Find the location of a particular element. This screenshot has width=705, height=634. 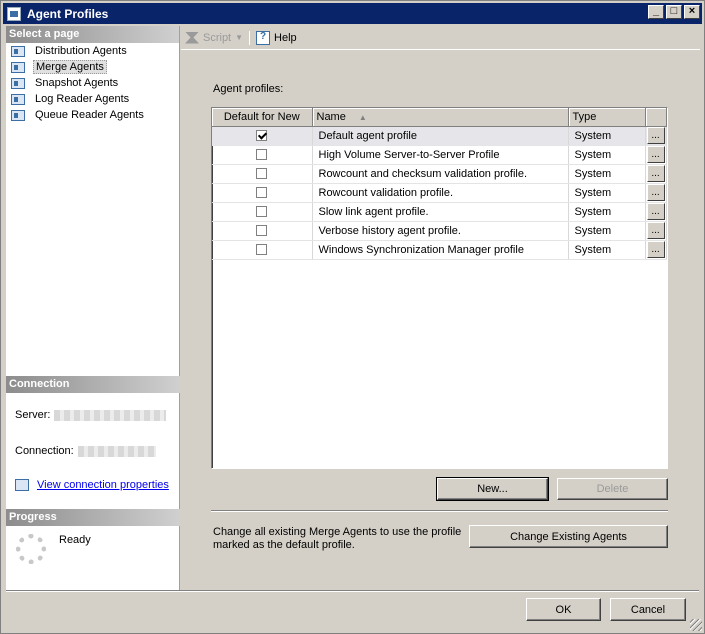

server-value-redacted is located at coordinates (110, 415).